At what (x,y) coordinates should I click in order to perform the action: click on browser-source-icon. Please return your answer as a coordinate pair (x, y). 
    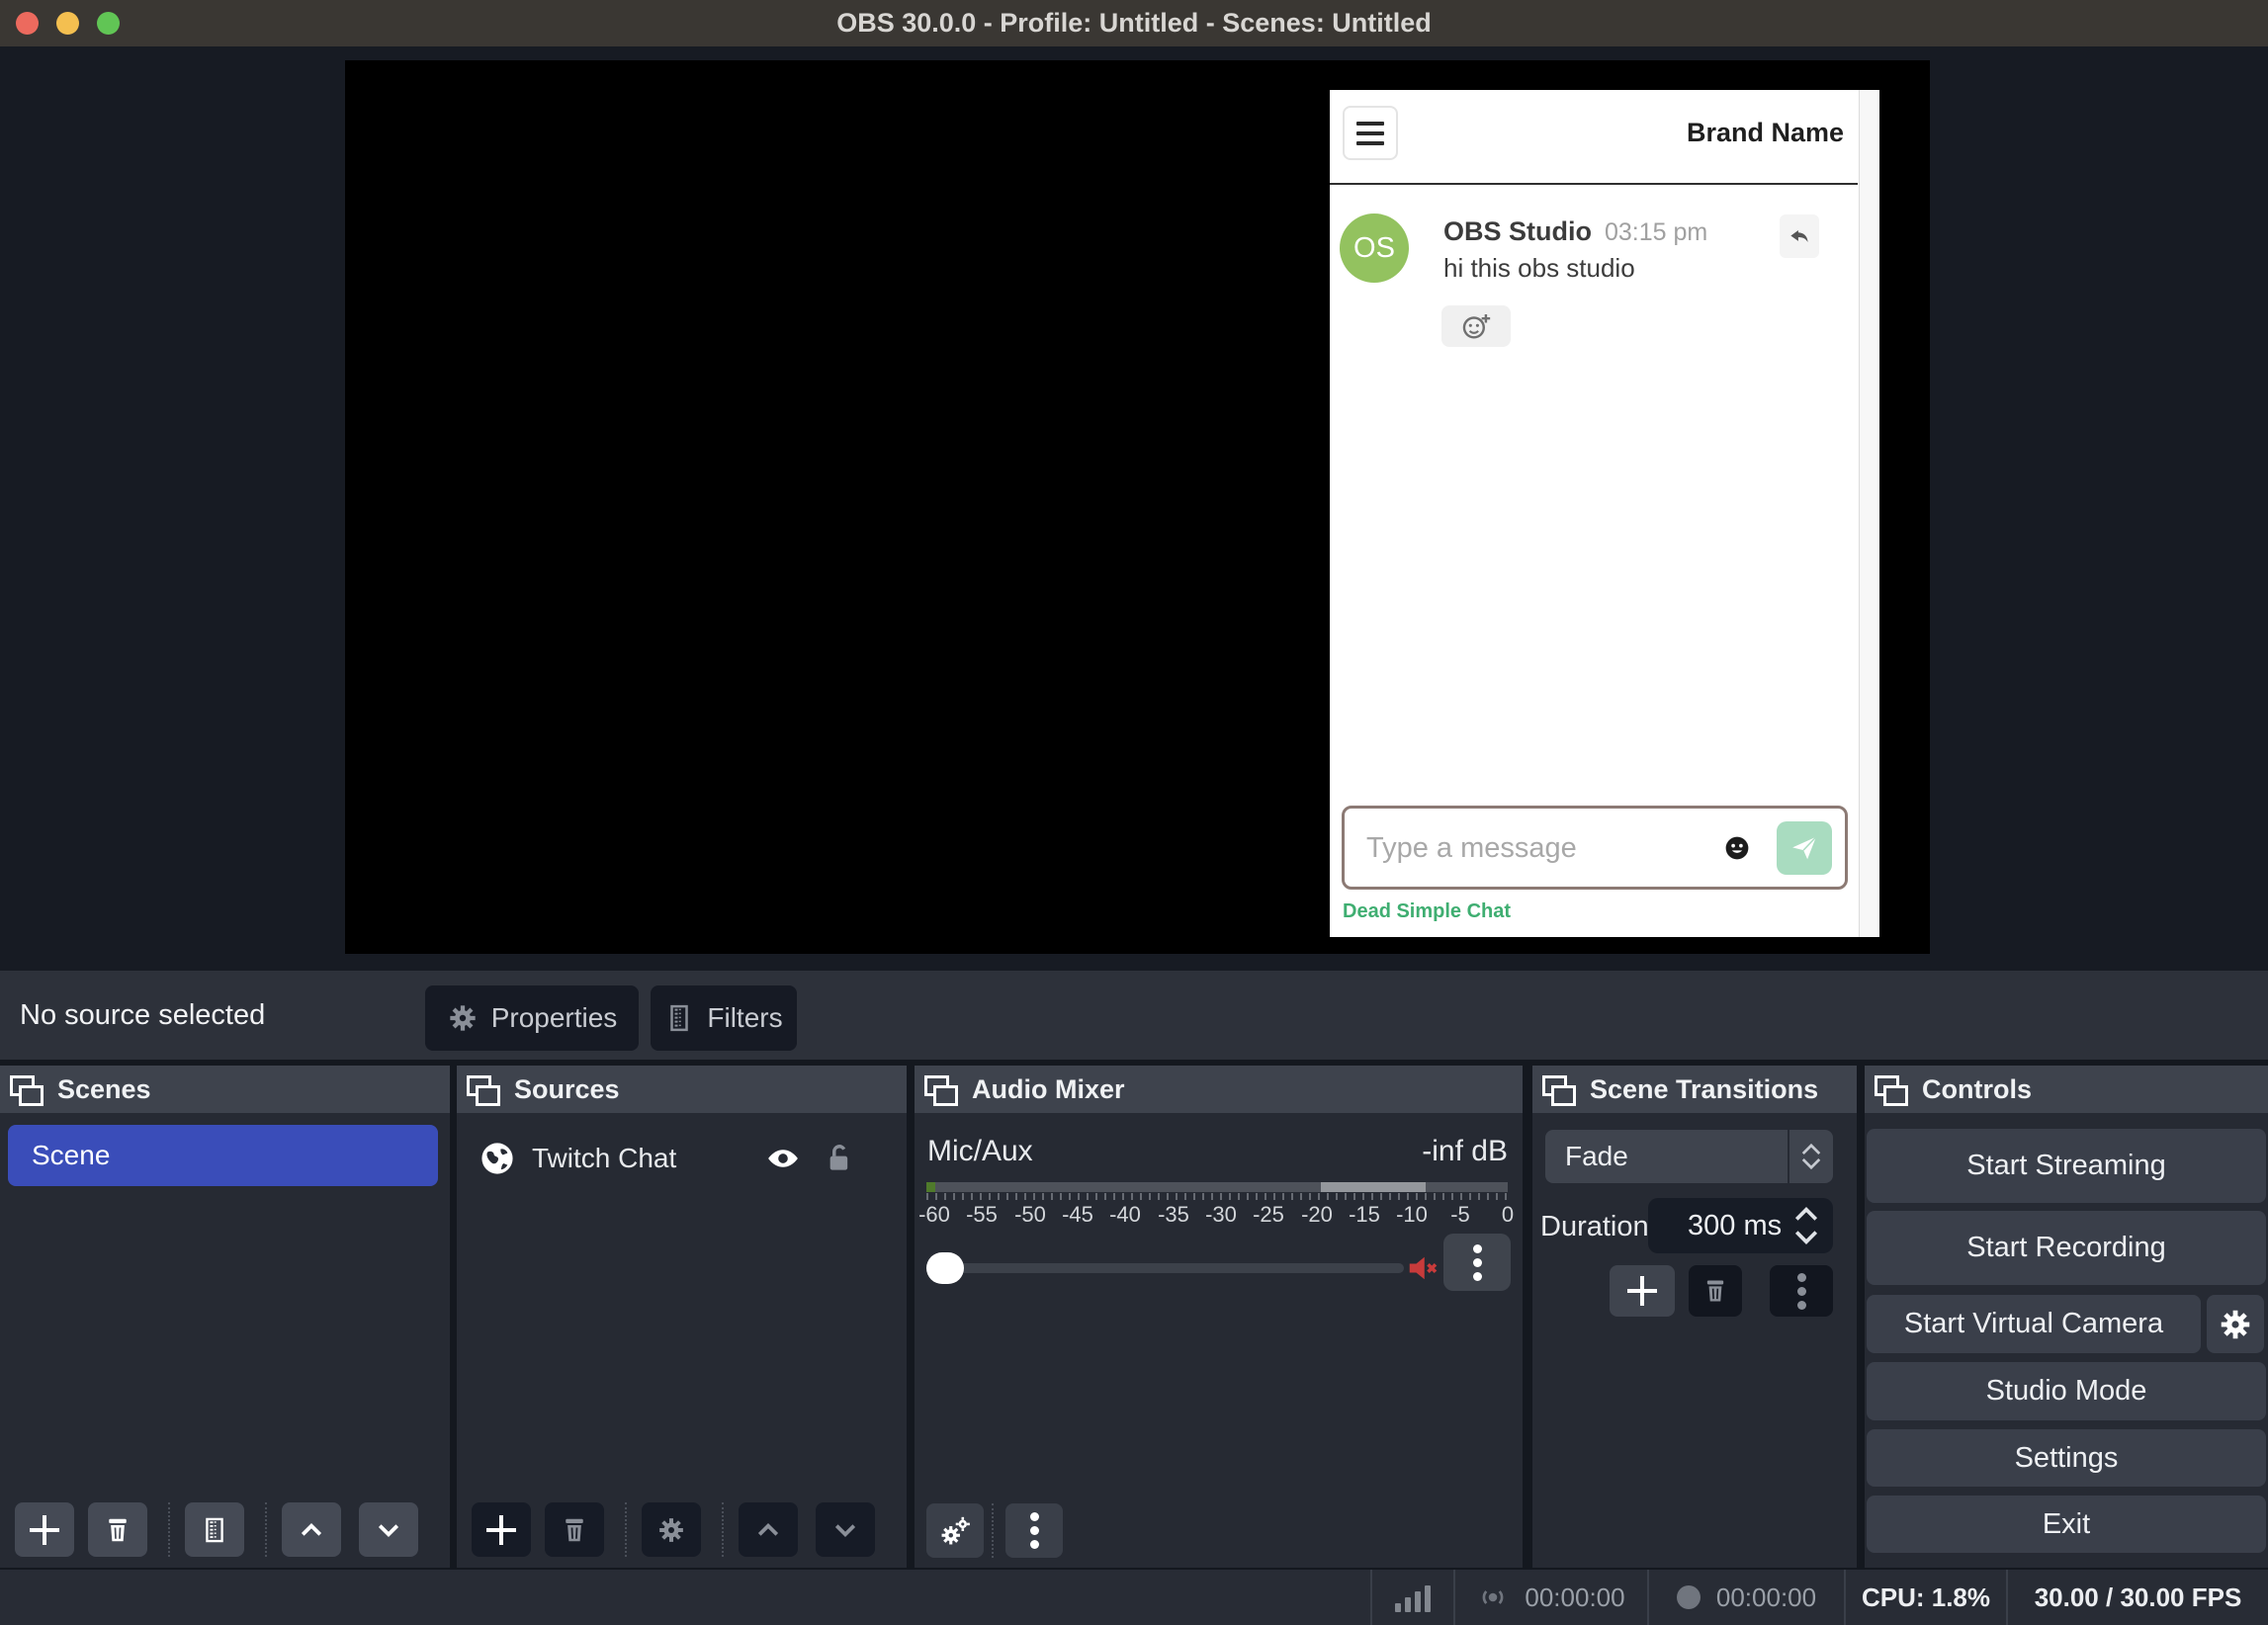
    Looking at the image, I should click on (497, 1158).